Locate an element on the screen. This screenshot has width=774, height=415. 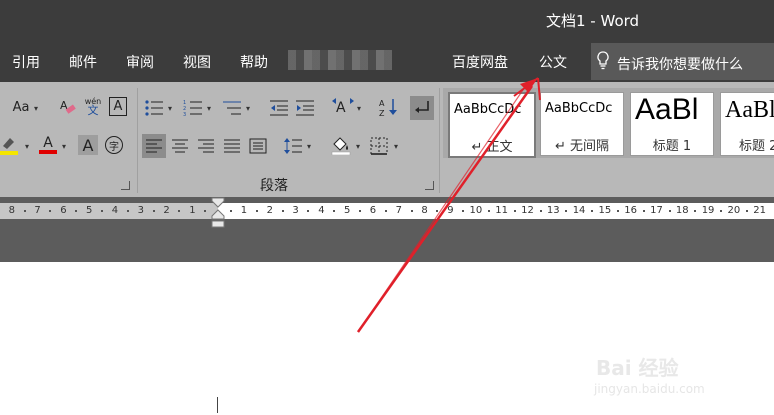
sort-icon: AZ is located at coordinates (389, 107).